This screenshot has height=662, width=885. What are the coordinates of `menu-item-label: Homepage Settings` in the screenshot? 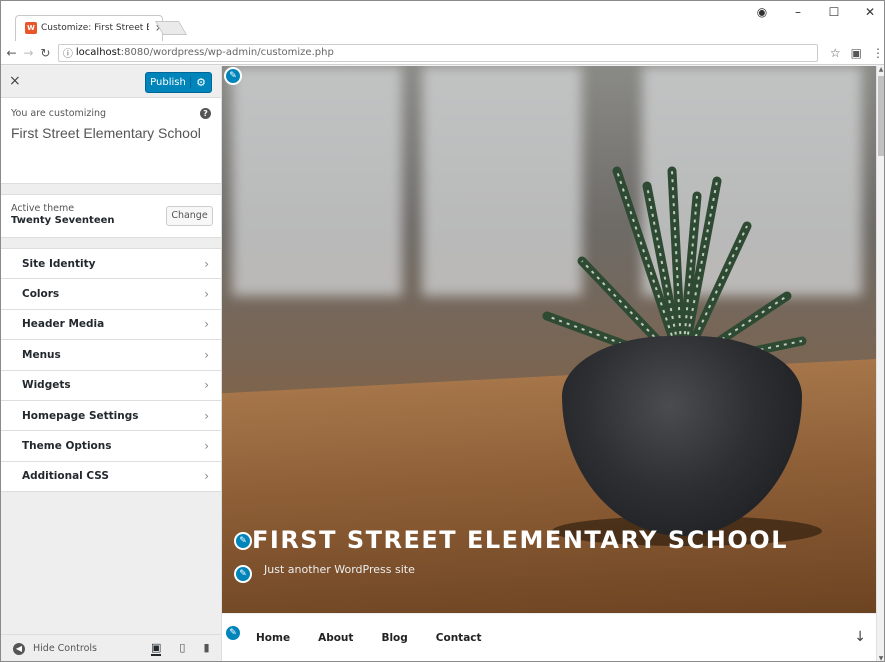 It's located at (80, 415).